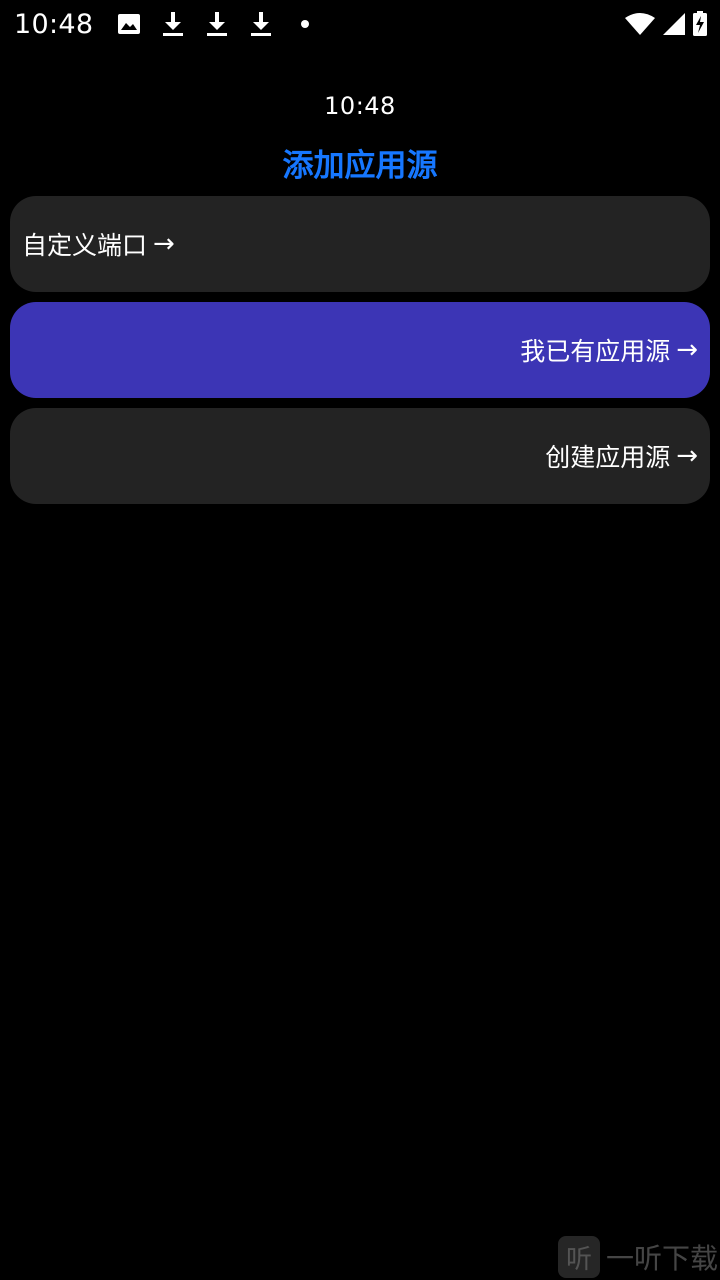 Image resolution: width=720 pixels, height=1280 pixels. I want to click on watermark: 听 一听下载, so click(637, 1257).